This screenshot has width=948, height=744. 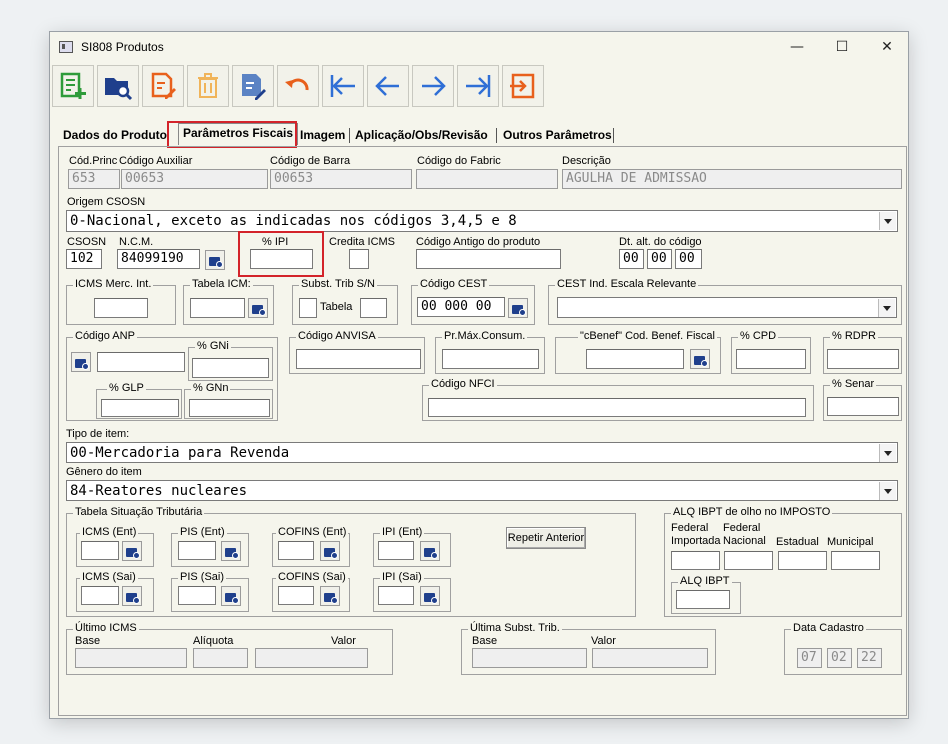 I want to click on base2-field, so click(x=529, y=658).